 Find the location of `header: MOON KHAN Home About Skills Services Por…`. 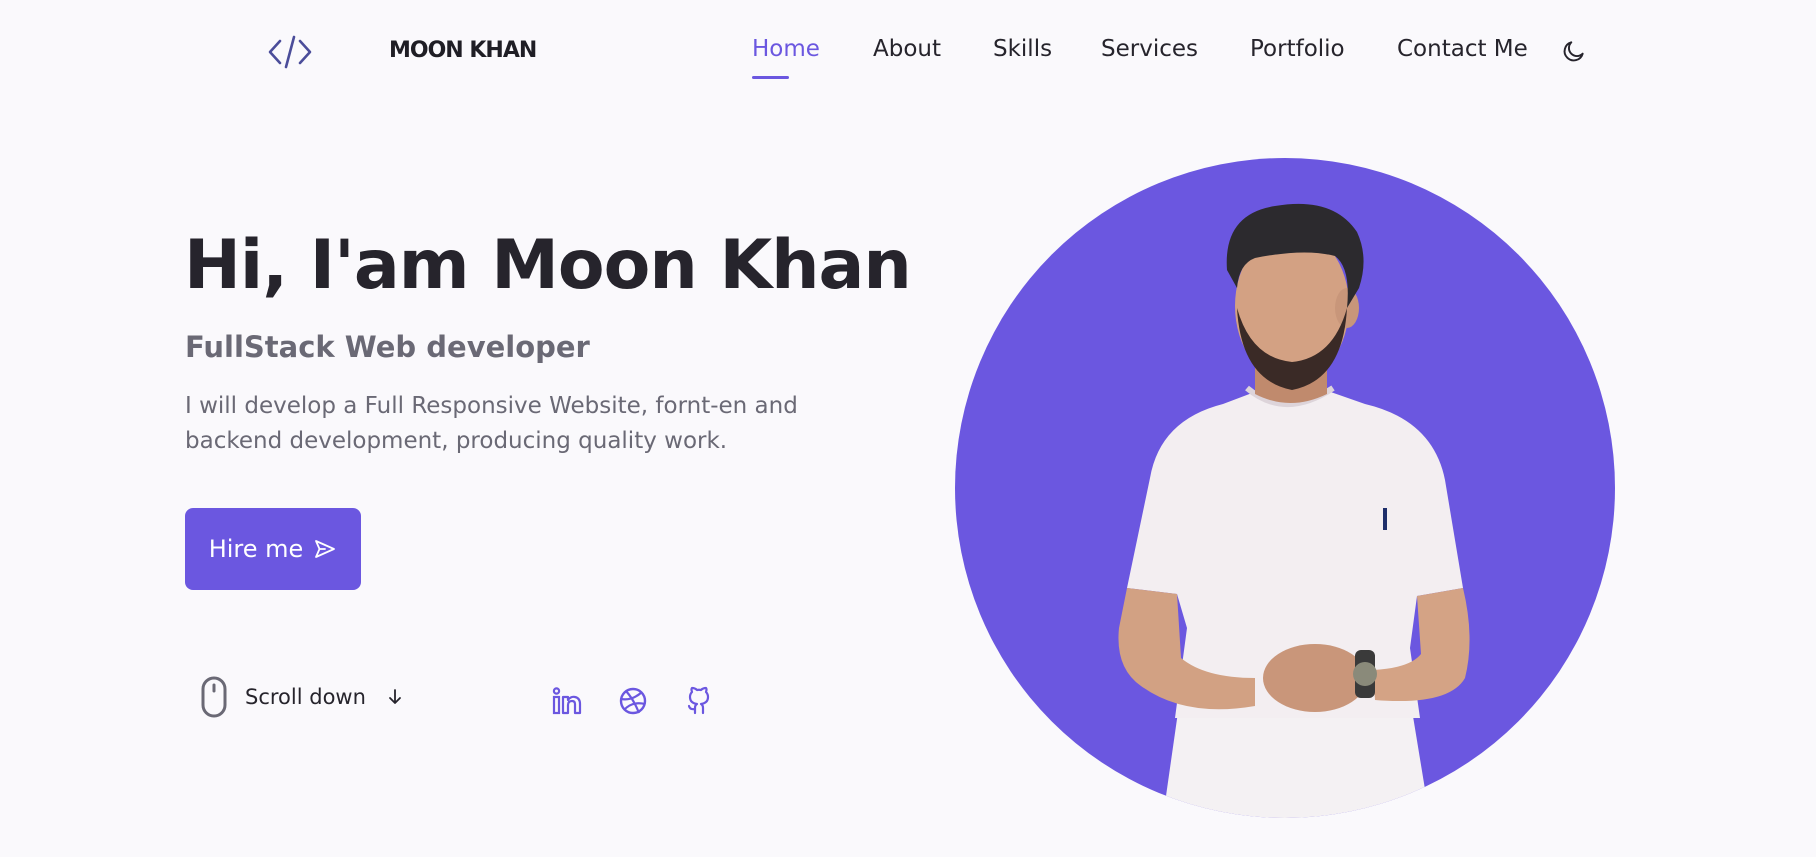

header: MOON KHAN Home About Skills Services Por… is located at coordinates (908, 52).